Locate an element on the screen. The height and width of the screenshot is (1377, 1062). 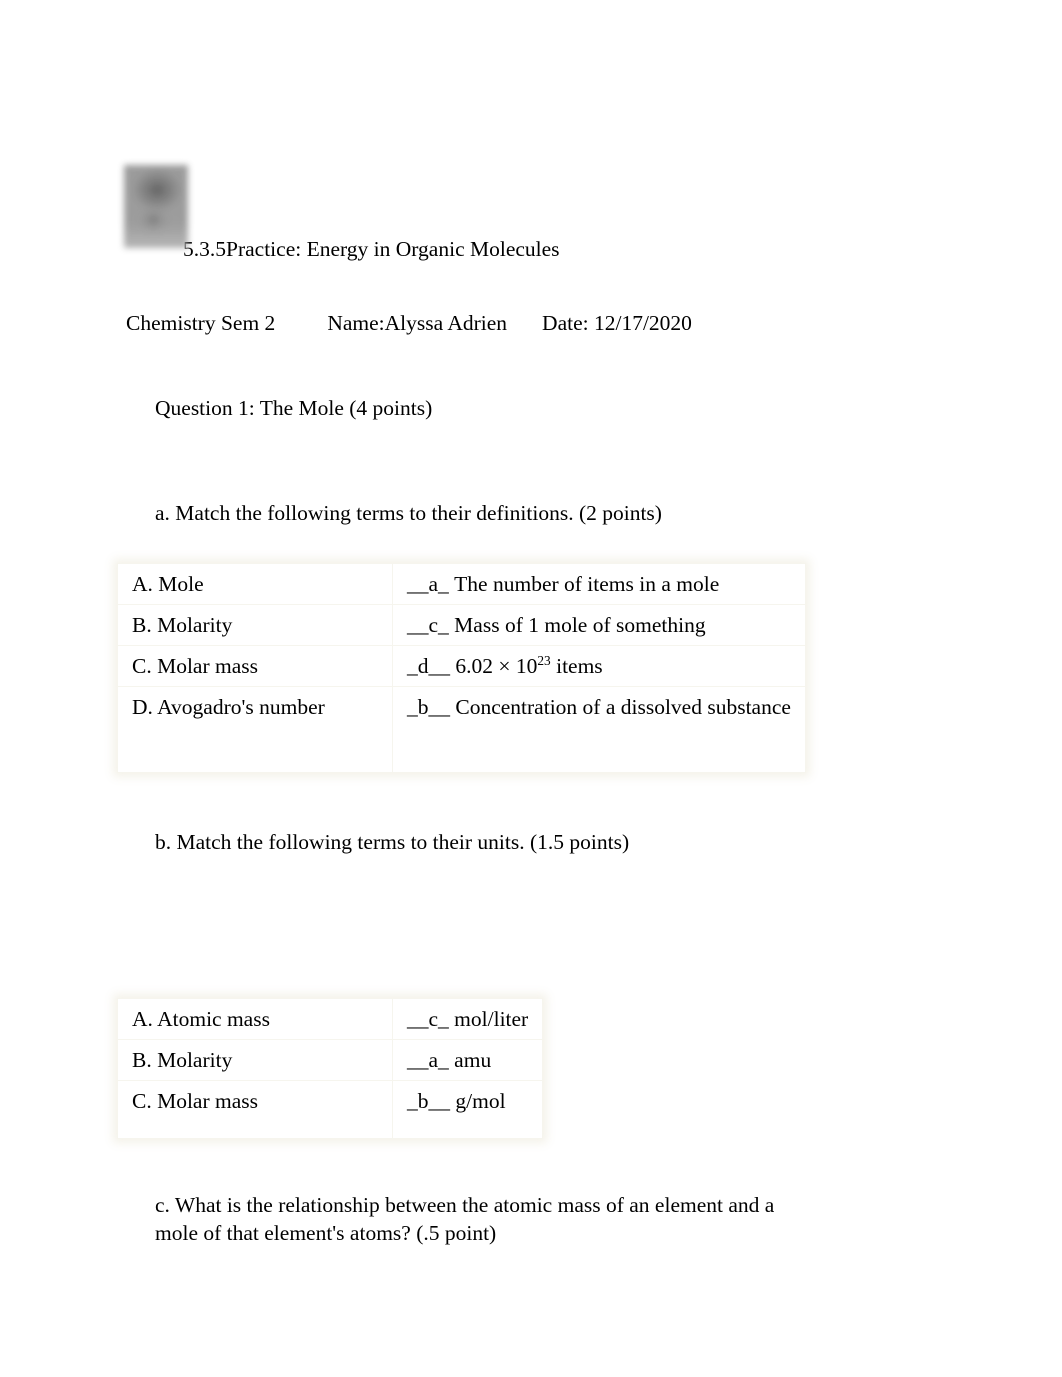
unit-cell: __a_ amu is located at coordinates (467, 1060).